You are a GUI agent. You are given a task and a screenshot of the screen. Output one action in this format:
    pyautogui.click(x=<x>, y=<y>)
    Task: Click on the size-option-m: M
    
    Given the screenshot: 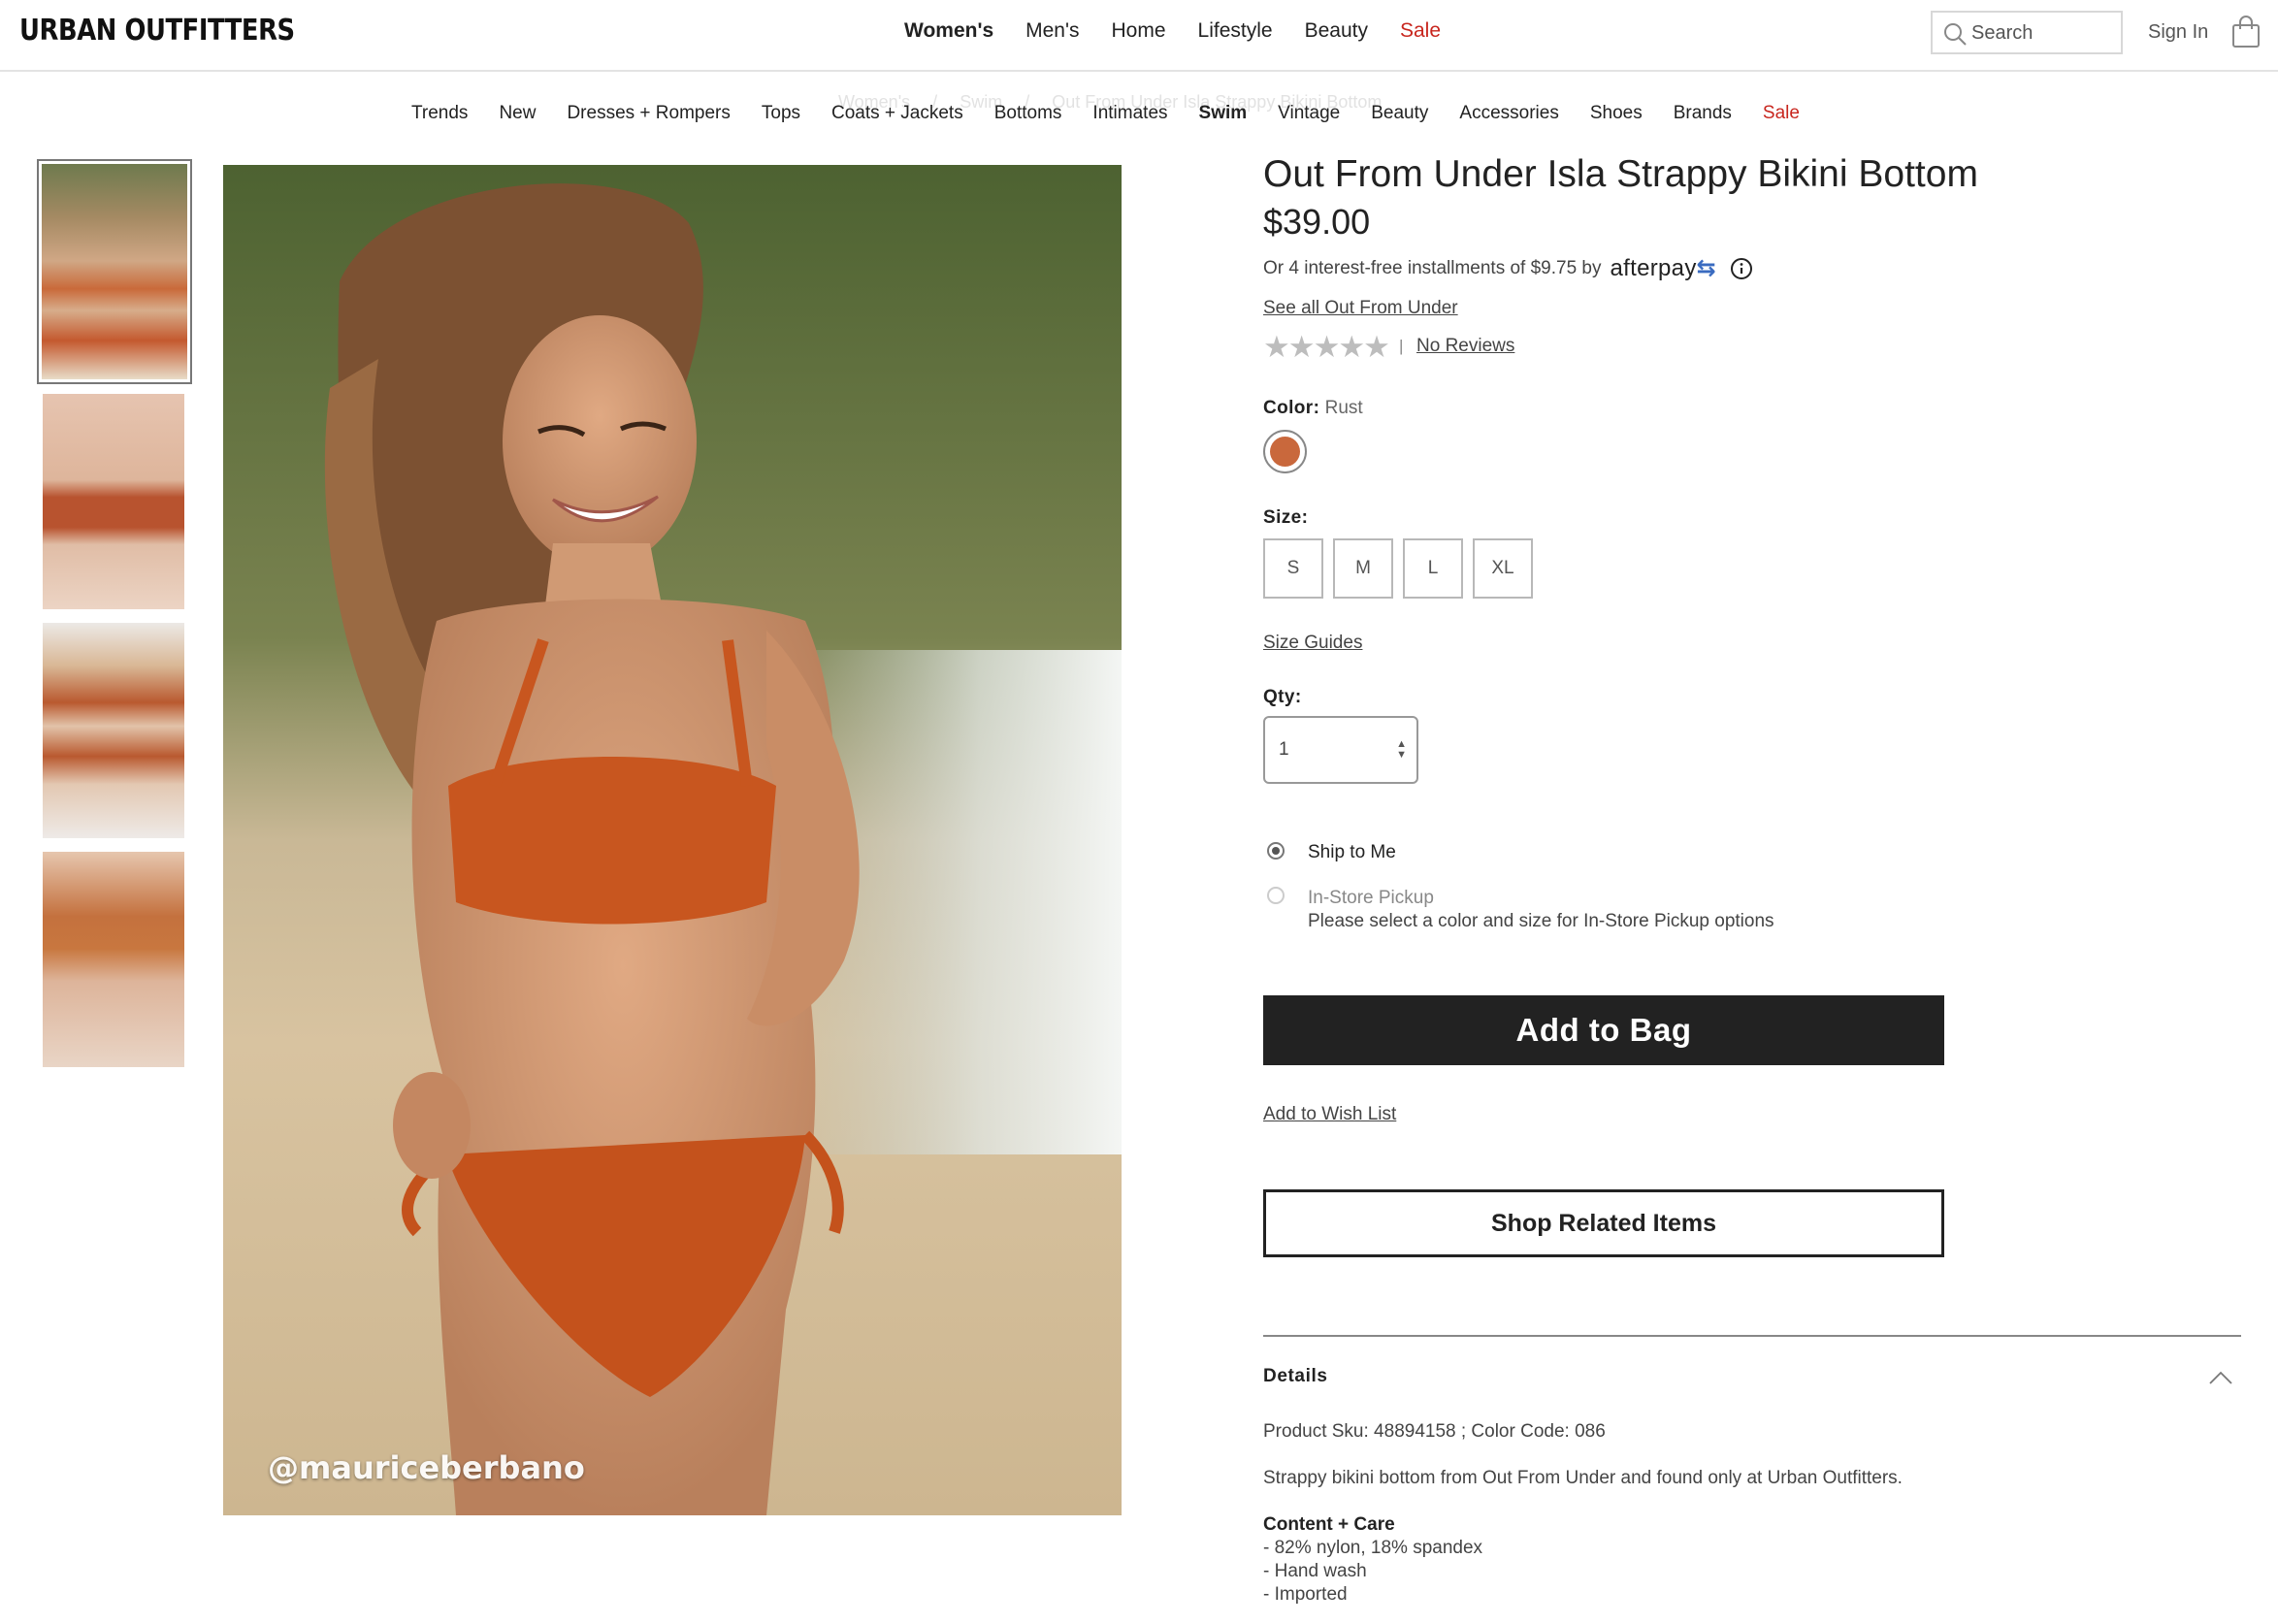 What is the action you would take?
    pyautogui.click(x=1363, y=568)
    